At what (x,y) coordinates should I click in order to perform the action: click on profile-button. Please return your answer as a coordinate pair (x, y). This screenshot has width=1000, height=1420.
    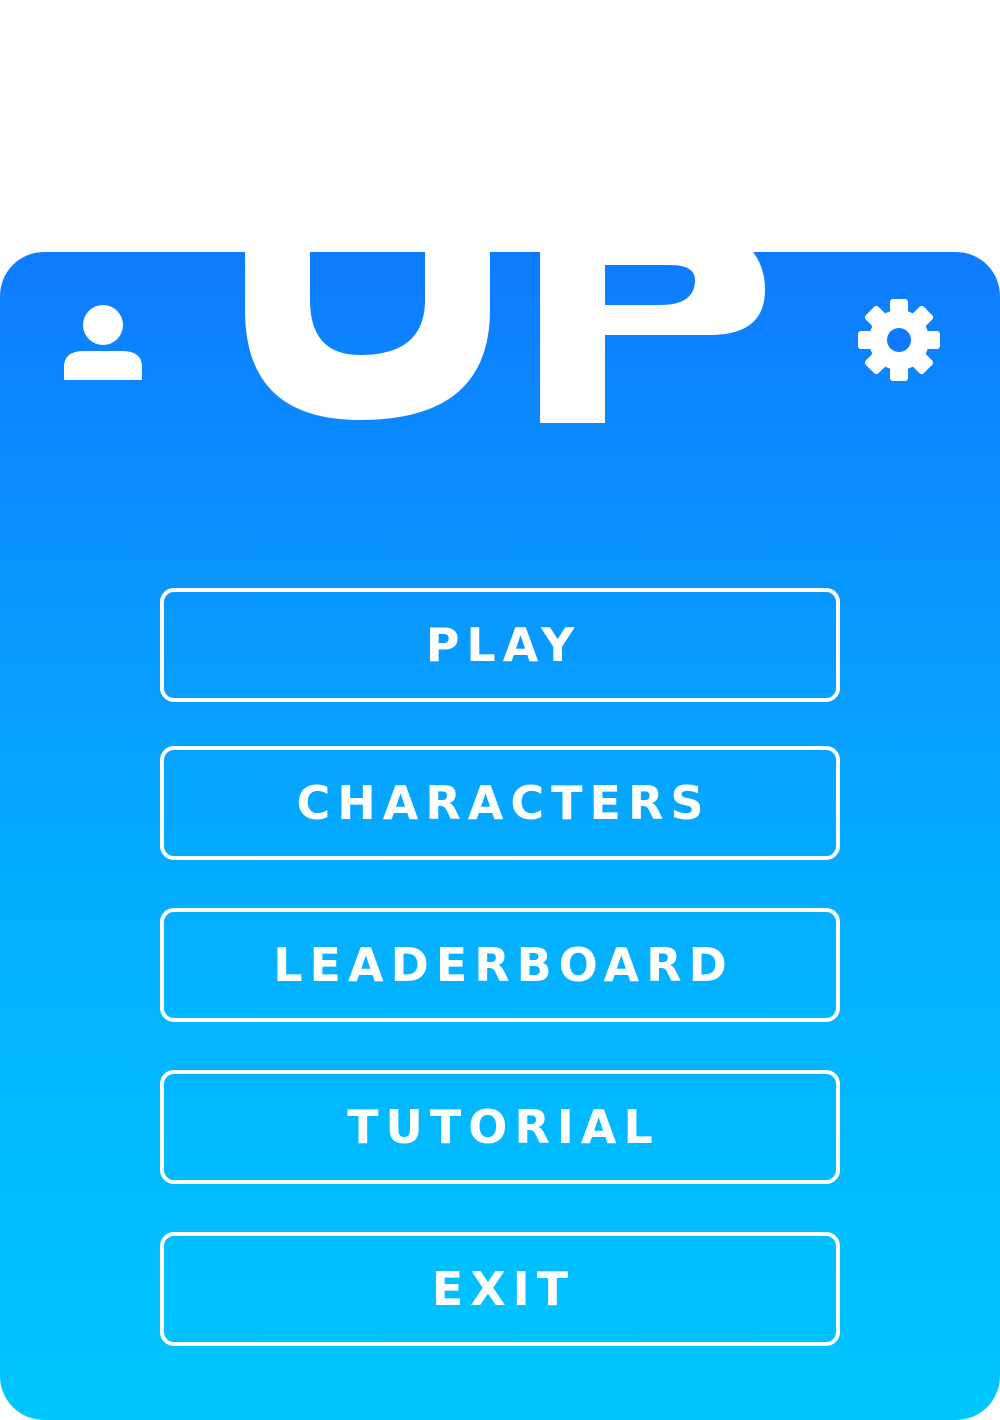
    Looking at the image, I should click on (103, 340).